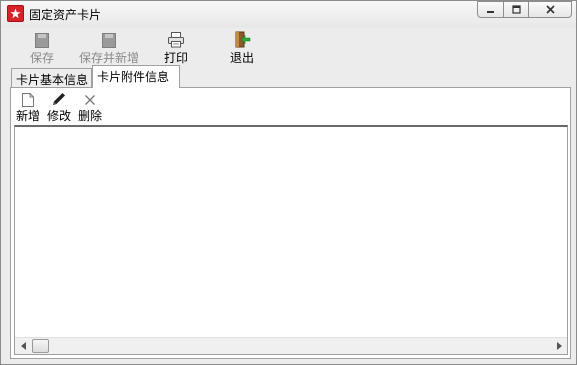 Image resolution: width=577 pixels, height=365 pixels. Describe the element at coordinates (41, 58) in the screenshot. I see `save-label: 保存` at that location.